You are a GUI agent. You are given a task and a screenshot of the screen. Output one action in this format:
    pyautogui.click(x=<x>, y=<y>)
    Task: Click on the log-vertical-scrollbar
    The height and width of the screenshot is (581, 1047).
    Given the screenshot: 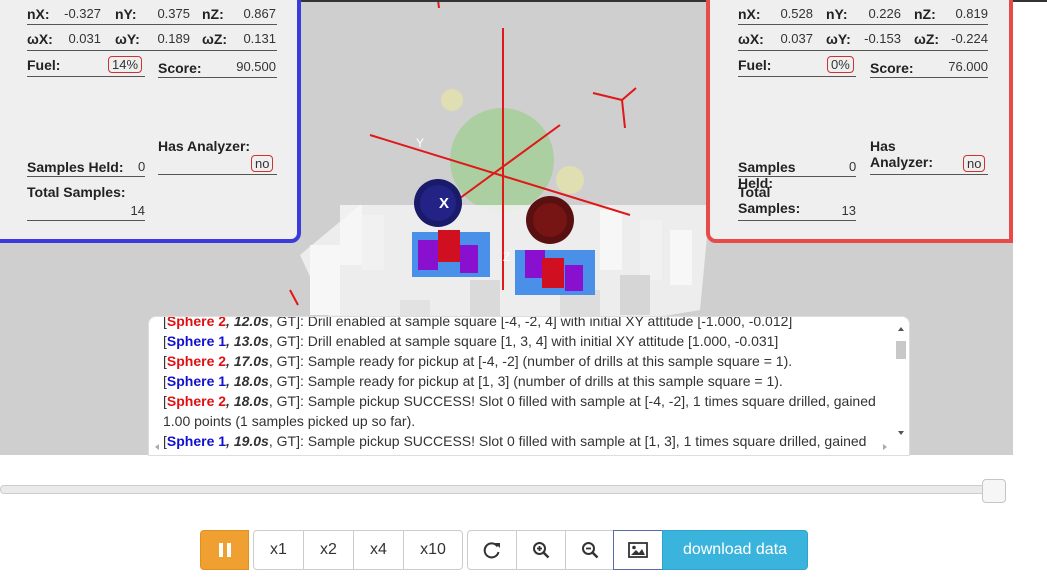 What is the action you would take?
    pyautogui.click(x=901, y=380)
    